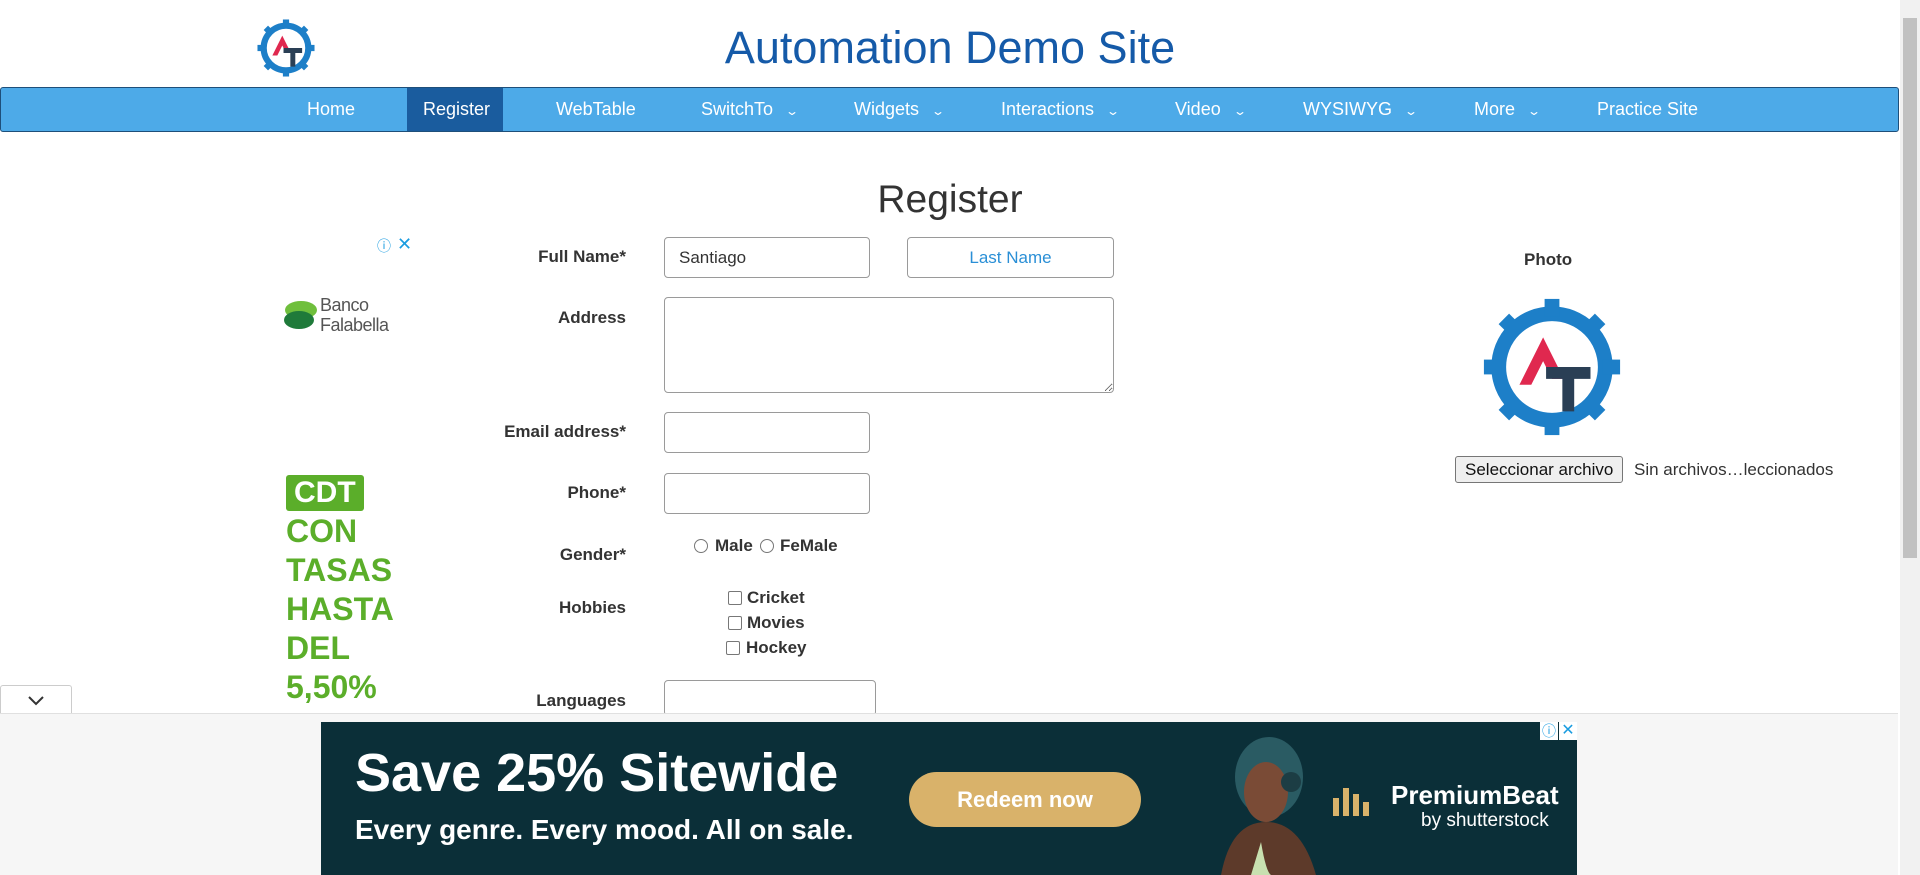 This screenshot has width=1920, height=875. I want to click on page-title: Register, so click(950, 199).